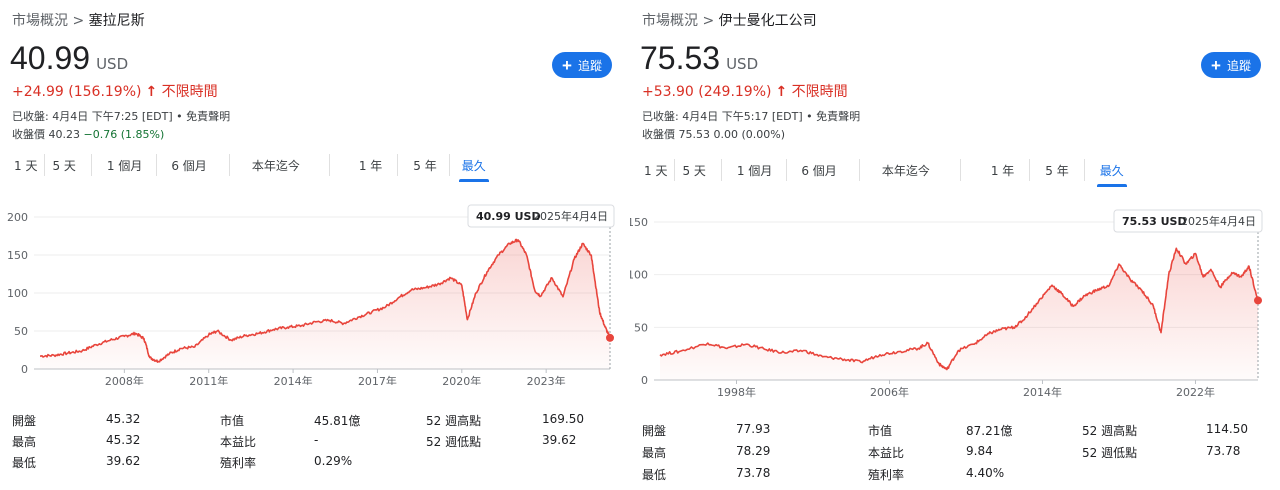 The image size is (1280, 490). I want to click on post-close-info: 收盤價 40.23 −0.76 (1.85%), so click(88, 134).